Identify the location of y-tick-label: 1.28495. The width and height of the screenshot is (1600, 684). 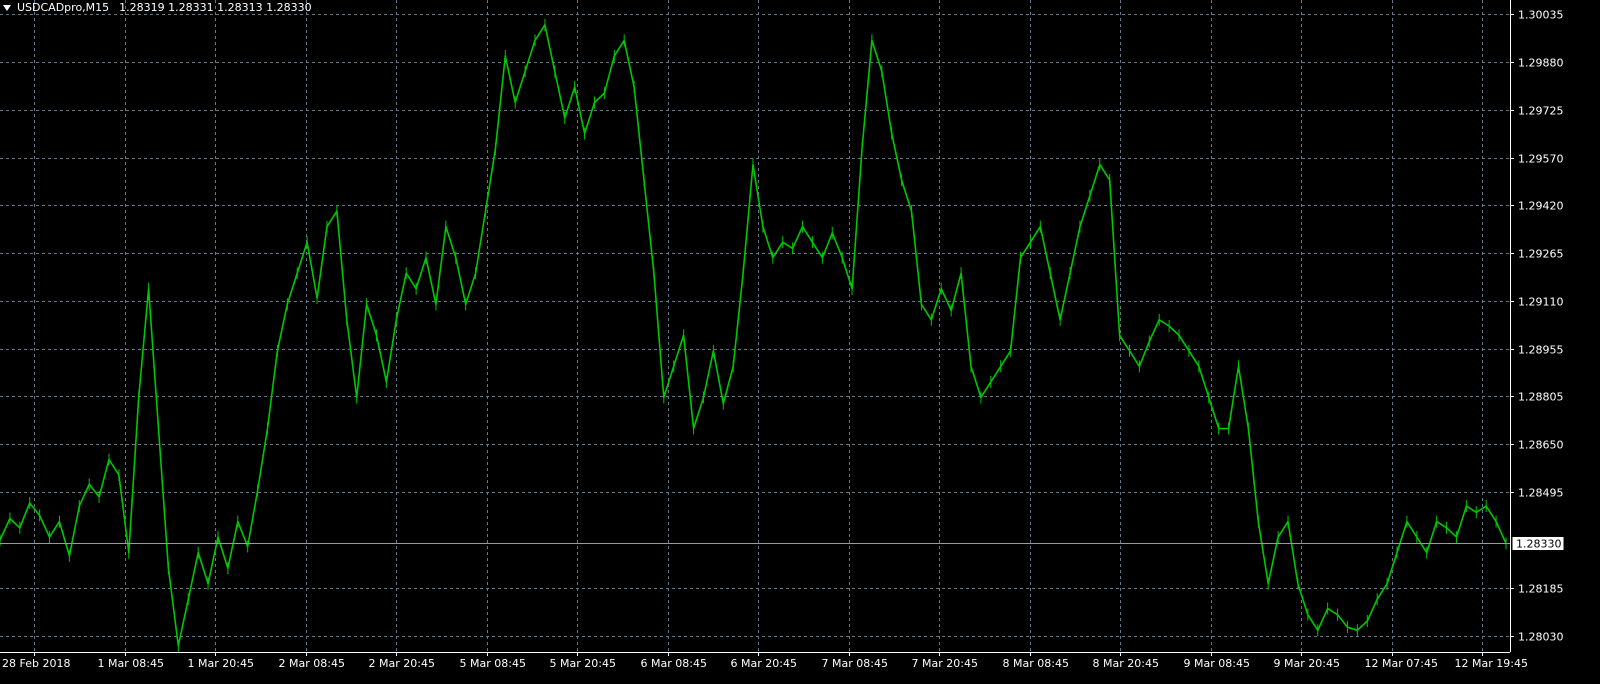
(1541, 493).